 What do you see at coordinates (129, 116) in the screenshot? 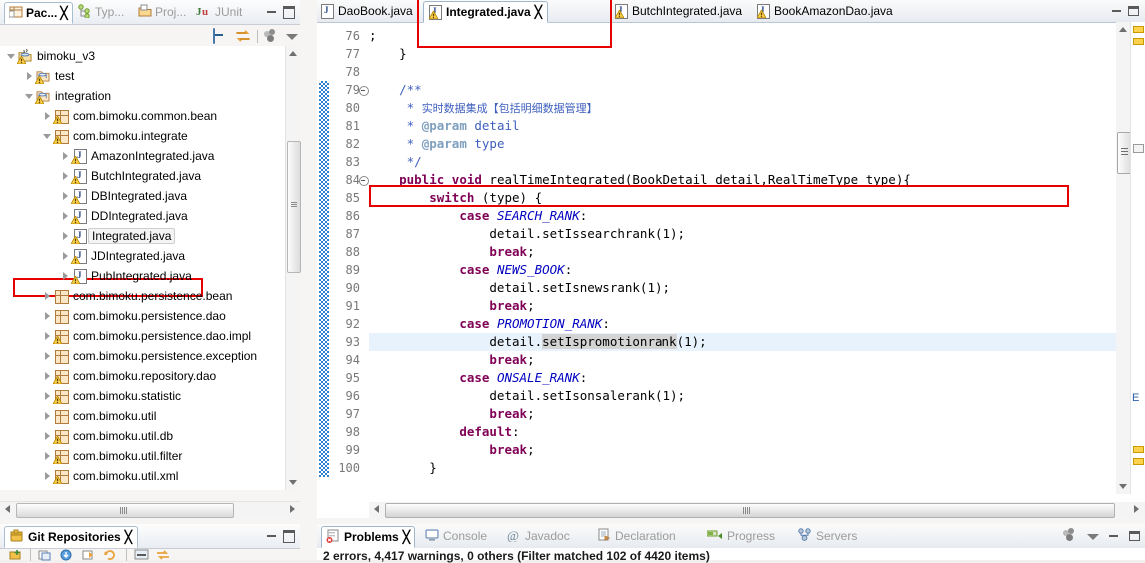
I see `tree-item-com-bimoku-common-bean: com.bimoku.common.bean` at bounding box center [129, 116].